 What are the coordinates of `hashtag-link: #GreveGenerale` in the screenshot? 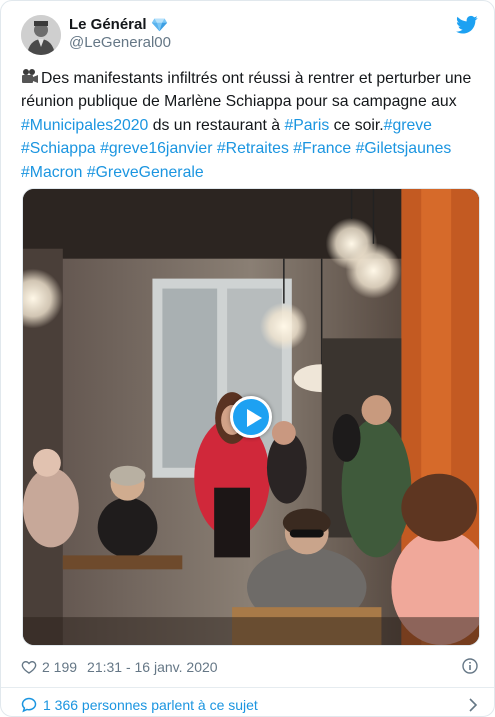 It's located at (145, 172).